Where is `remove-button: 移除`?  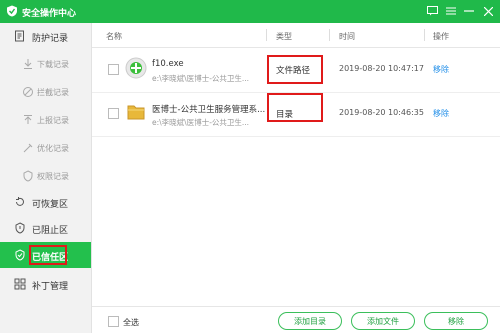 remove-button: 移除 is located at coordinates (456, 321).